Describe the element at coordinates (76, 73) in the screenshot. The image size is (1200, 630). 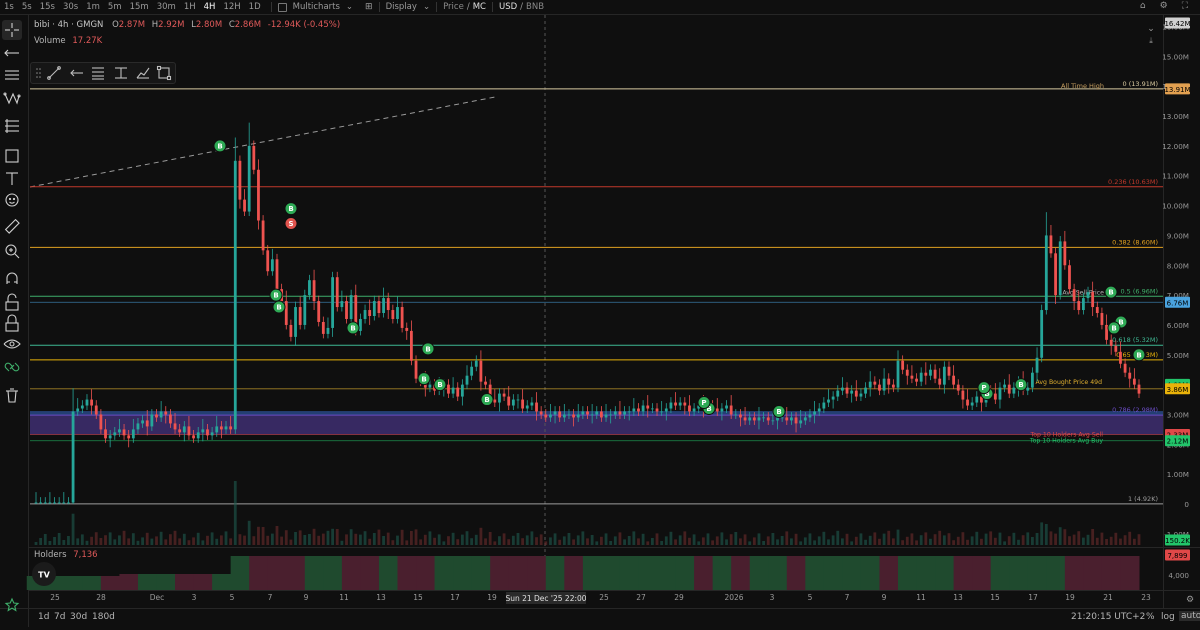
I see `horizontal-ray-icon` at that location.